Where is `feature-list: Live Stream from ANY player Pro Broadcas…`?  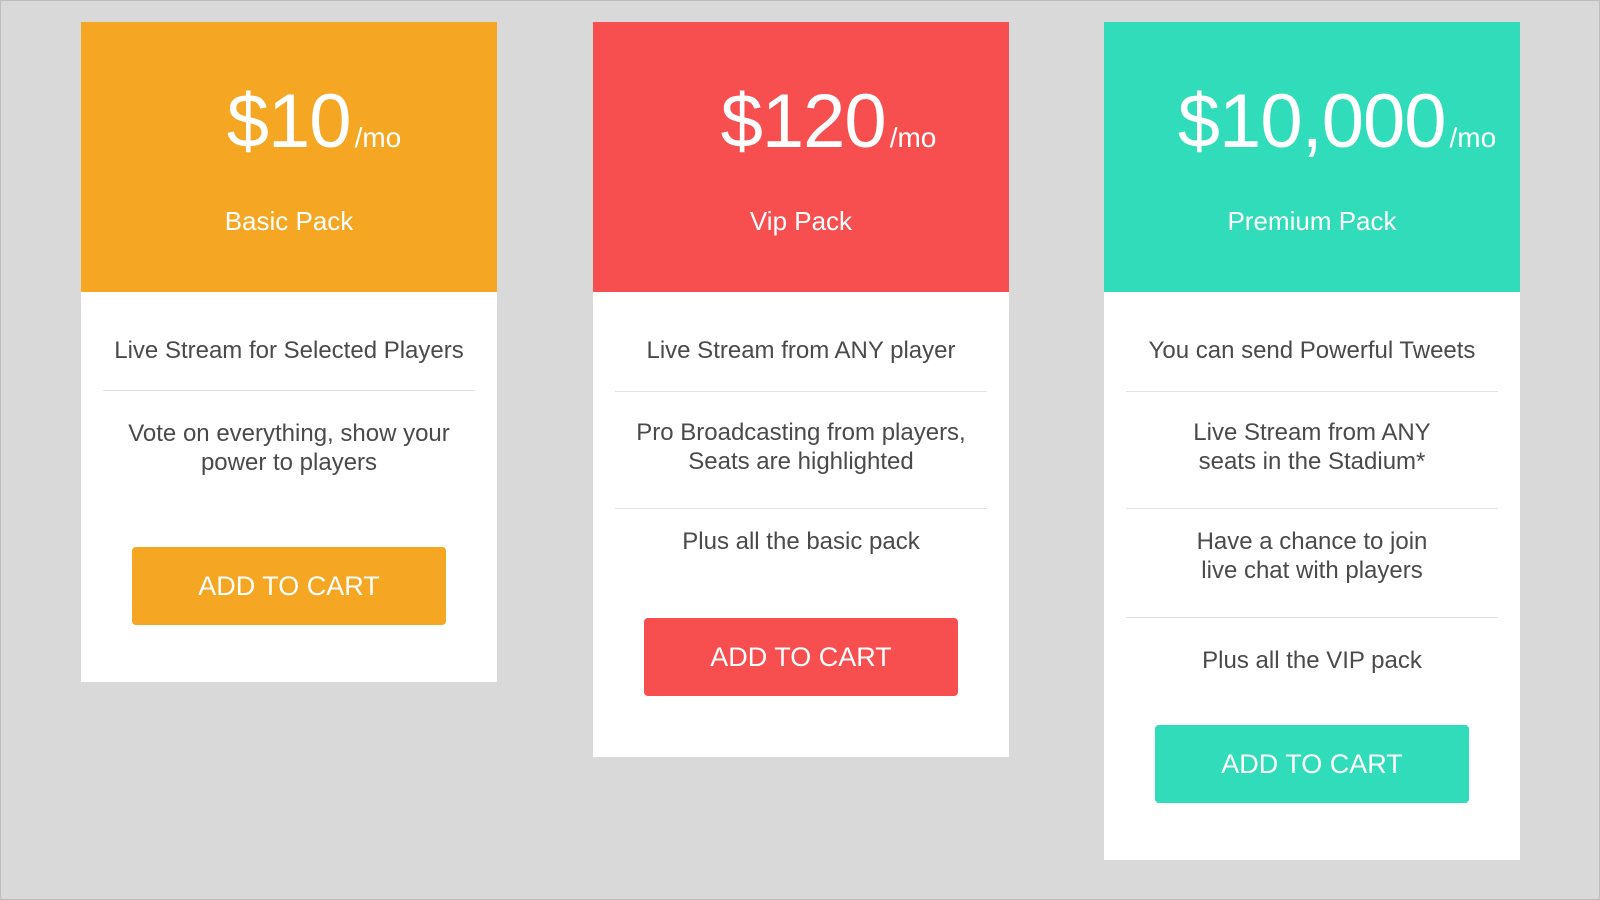
feature-list: Live Stream from ANY player Pro Broadcas… is located at coordinates (801, 424).